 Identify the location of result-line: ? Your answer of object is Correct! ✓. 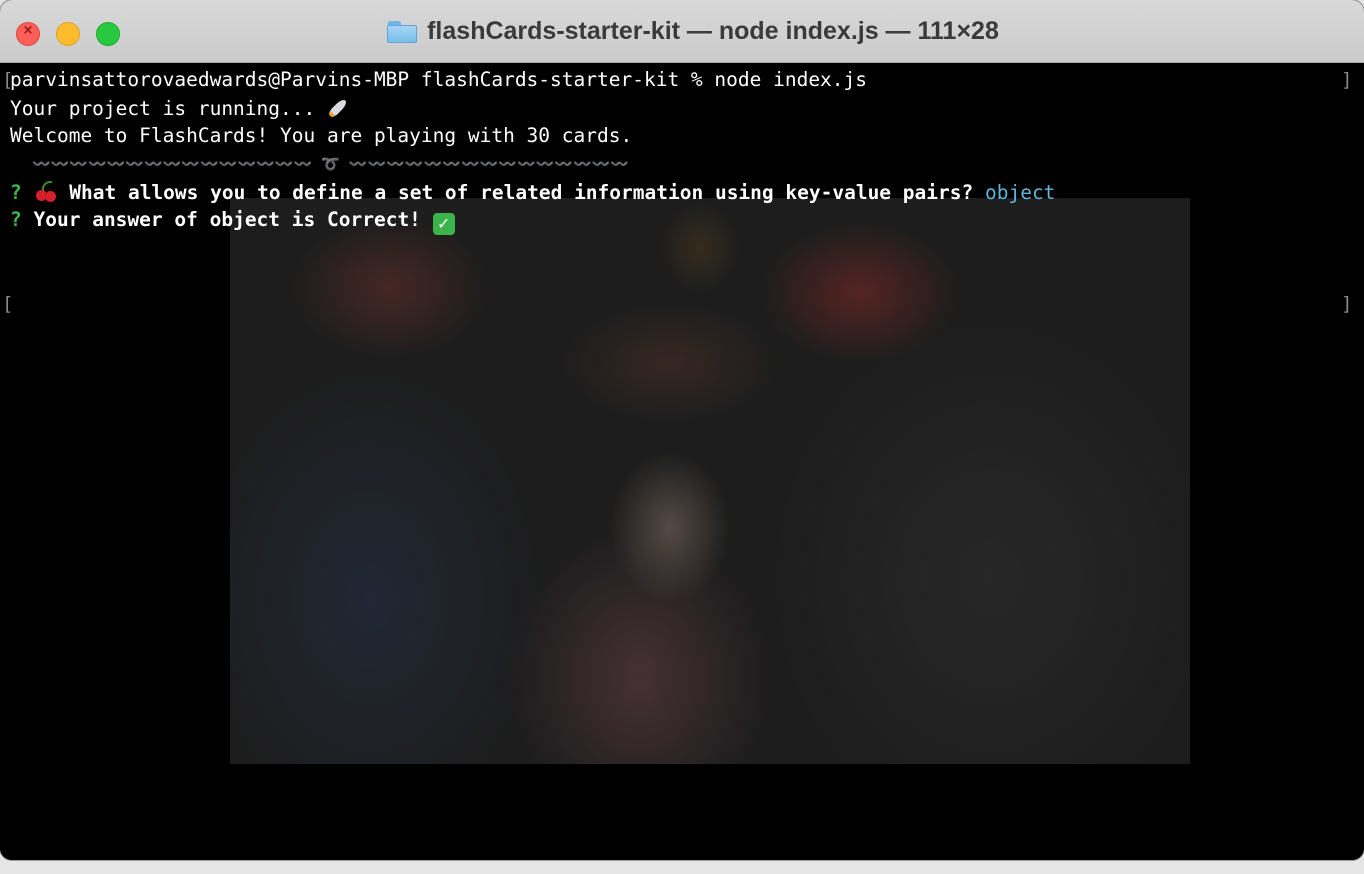
(232, 221).